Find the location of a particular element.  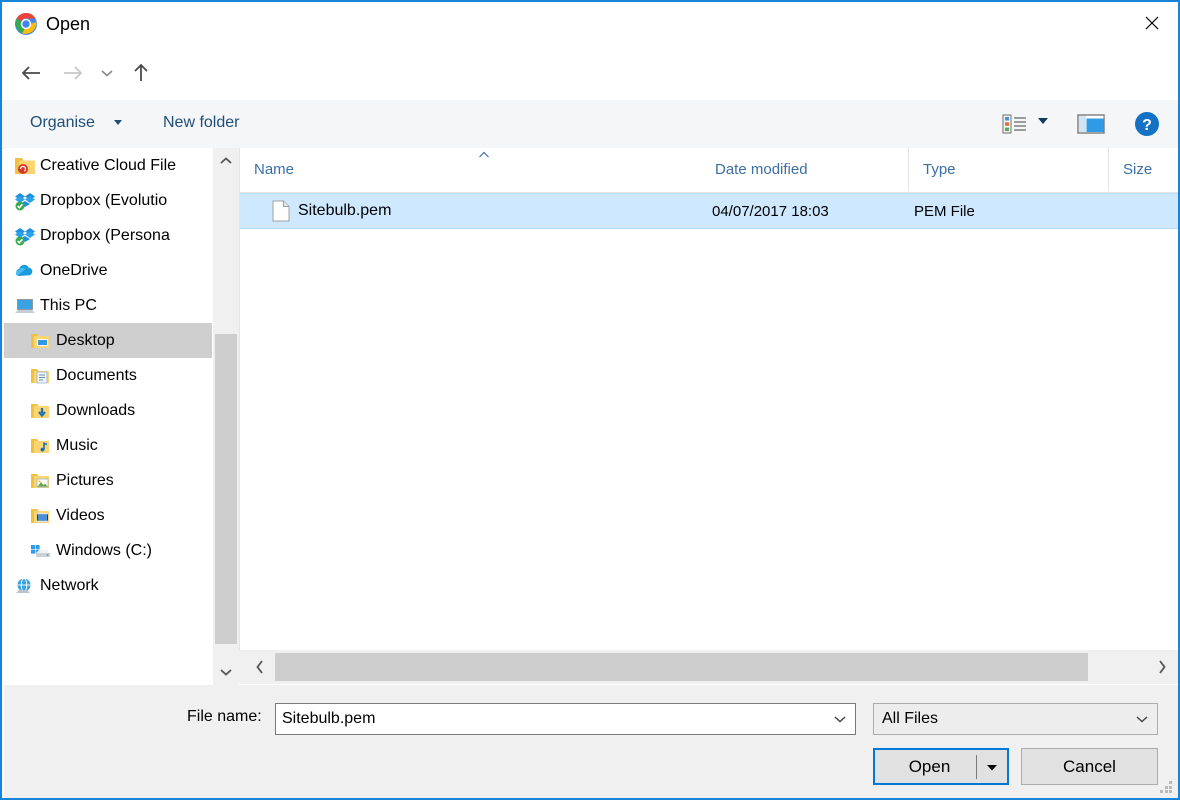

arrow-up-icon is located at coordinates (141, 72).